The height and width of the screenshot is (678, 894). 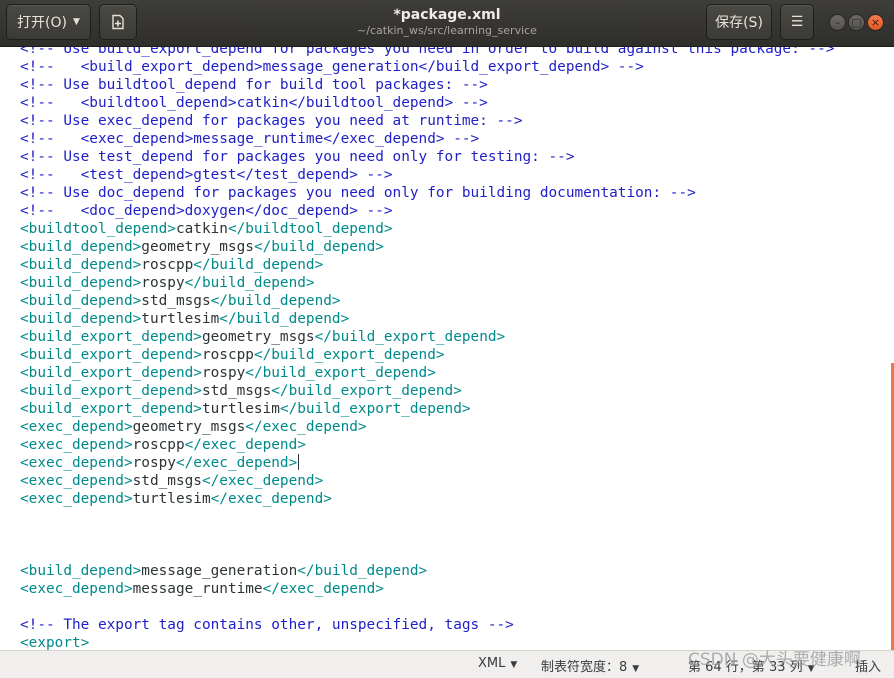 I want to click on xml-text: catkin, so click(x=201, y=229).